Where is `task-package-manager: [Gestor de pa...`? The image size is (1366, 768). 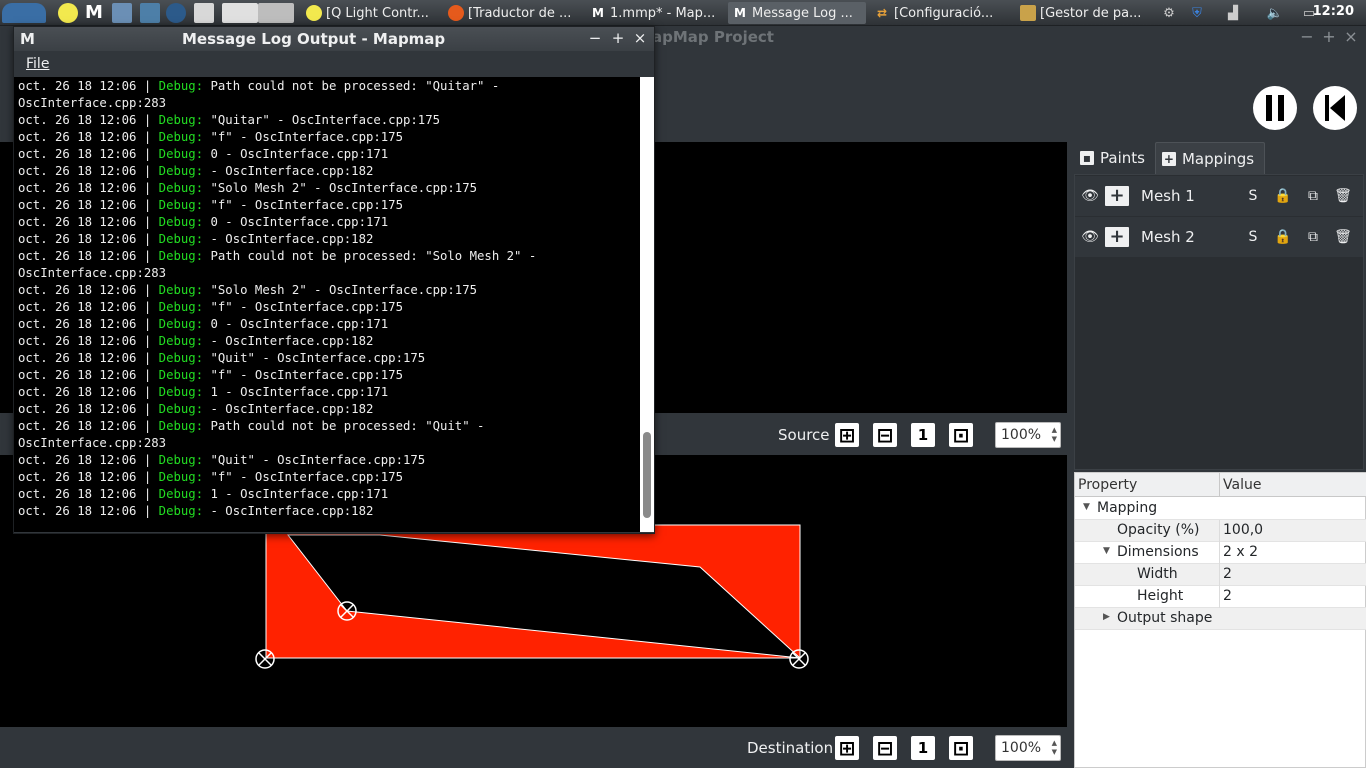 task-package-manager: [Gestor de pa... is located at coordinates (1086, 13).